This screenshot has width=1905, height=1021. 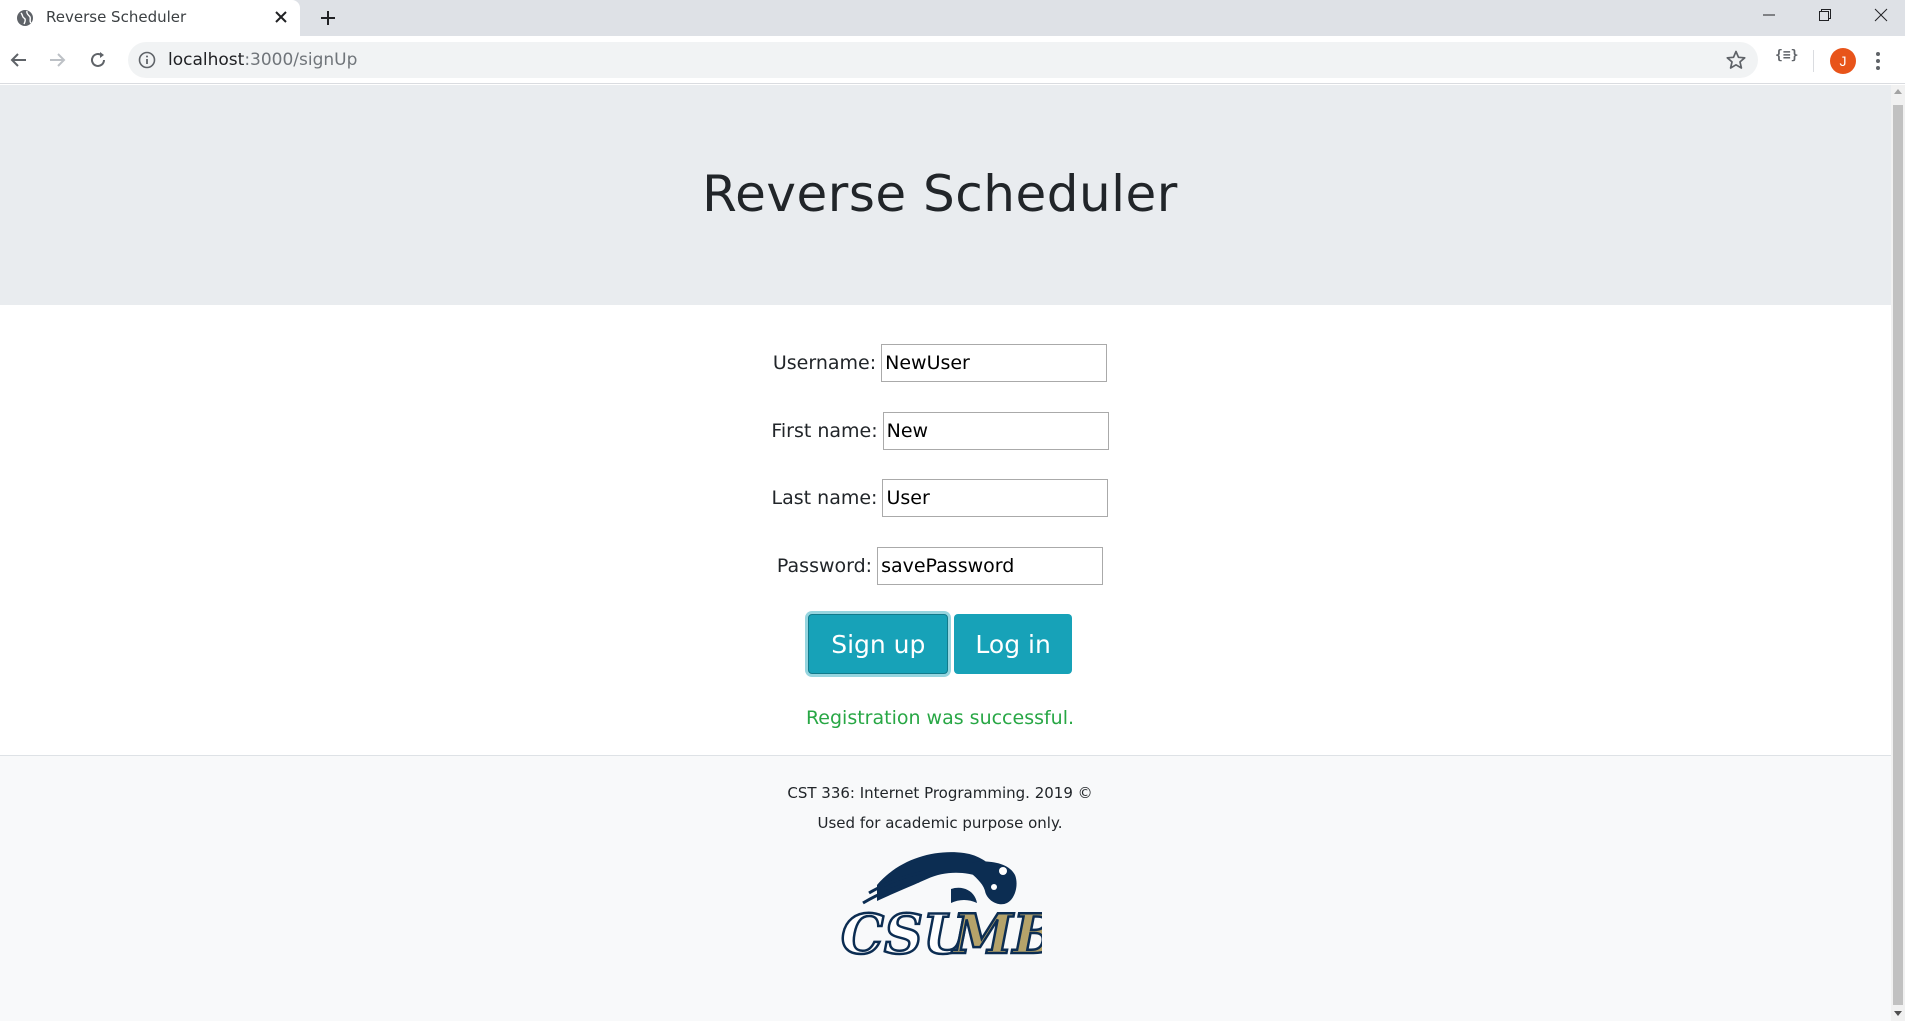 I want to click on svg-text: MB, so click(x=996, y=930).